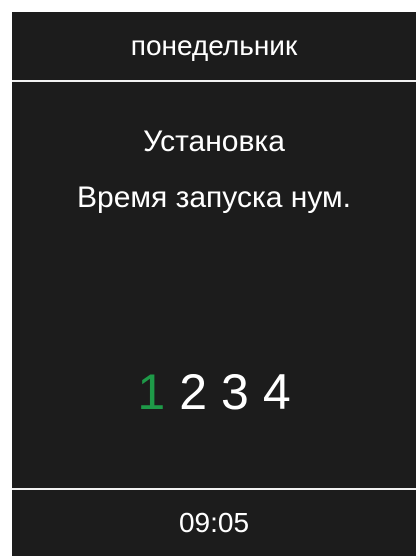 Image resolution: width=416 pixels, height=556 pixels. I want to click on start-number-2: 2, so click(193, 392).